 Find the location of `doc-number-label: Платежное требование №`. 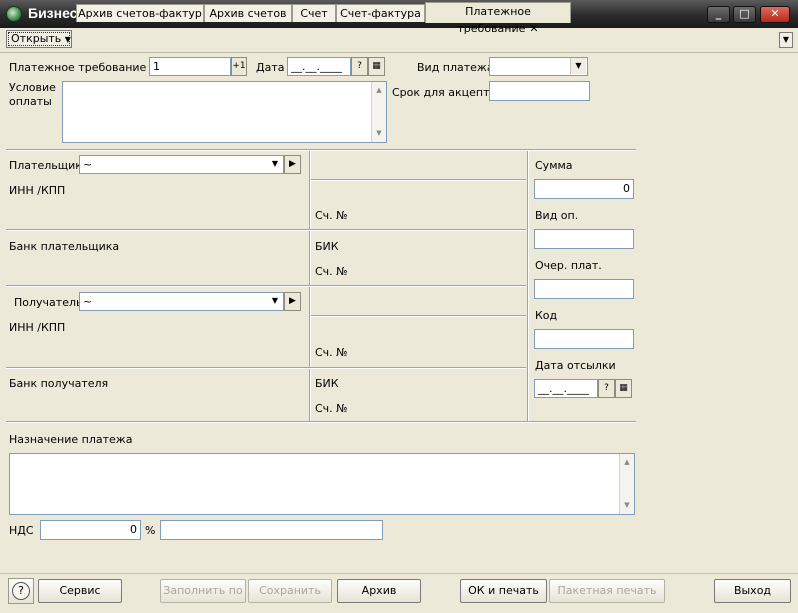

doc-number-label: Платежное требование № is located at coordinates (85, 67).